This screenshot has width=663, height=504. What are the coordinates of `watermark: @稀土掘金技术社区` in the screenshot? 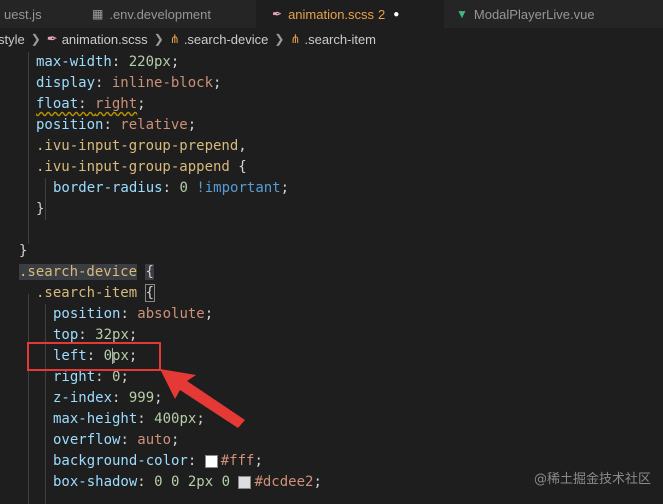 It's located at (592, 477).